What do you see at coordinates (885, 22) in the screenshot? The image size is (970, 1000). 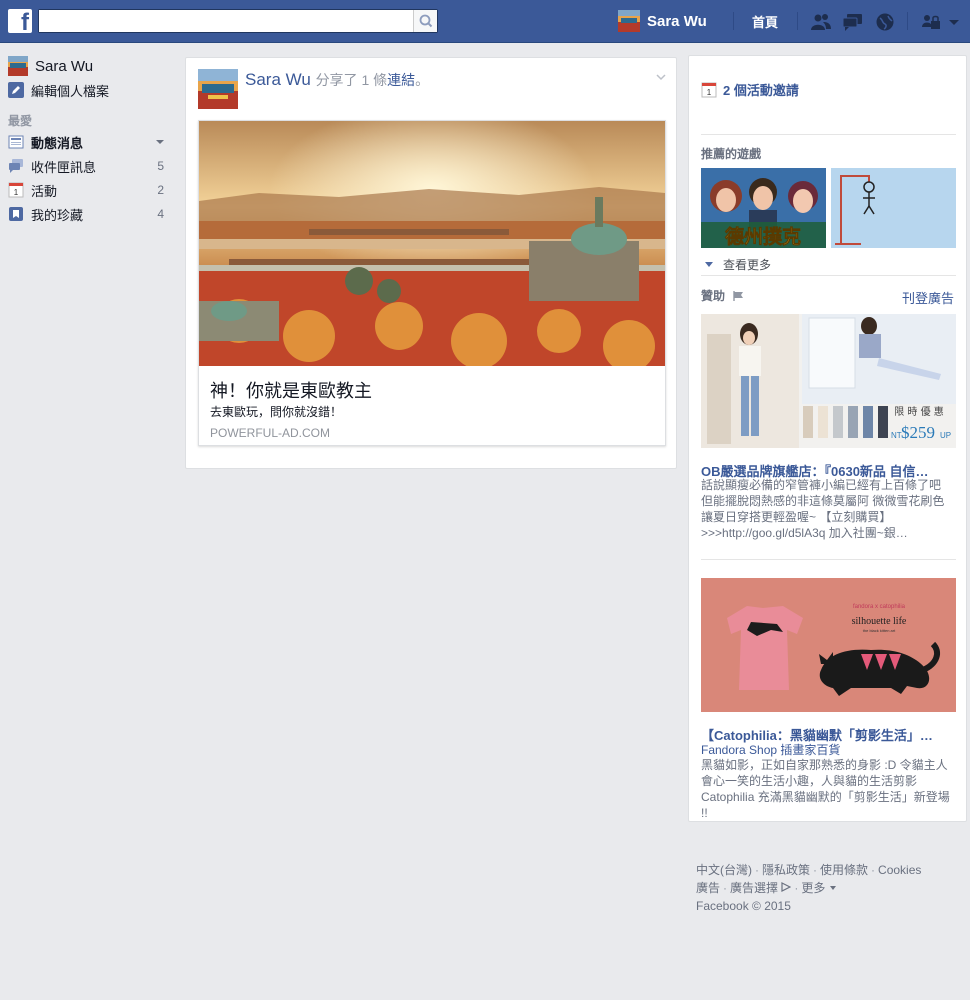 I see `notifications-globe-icon` at bounding box center [885, 22].